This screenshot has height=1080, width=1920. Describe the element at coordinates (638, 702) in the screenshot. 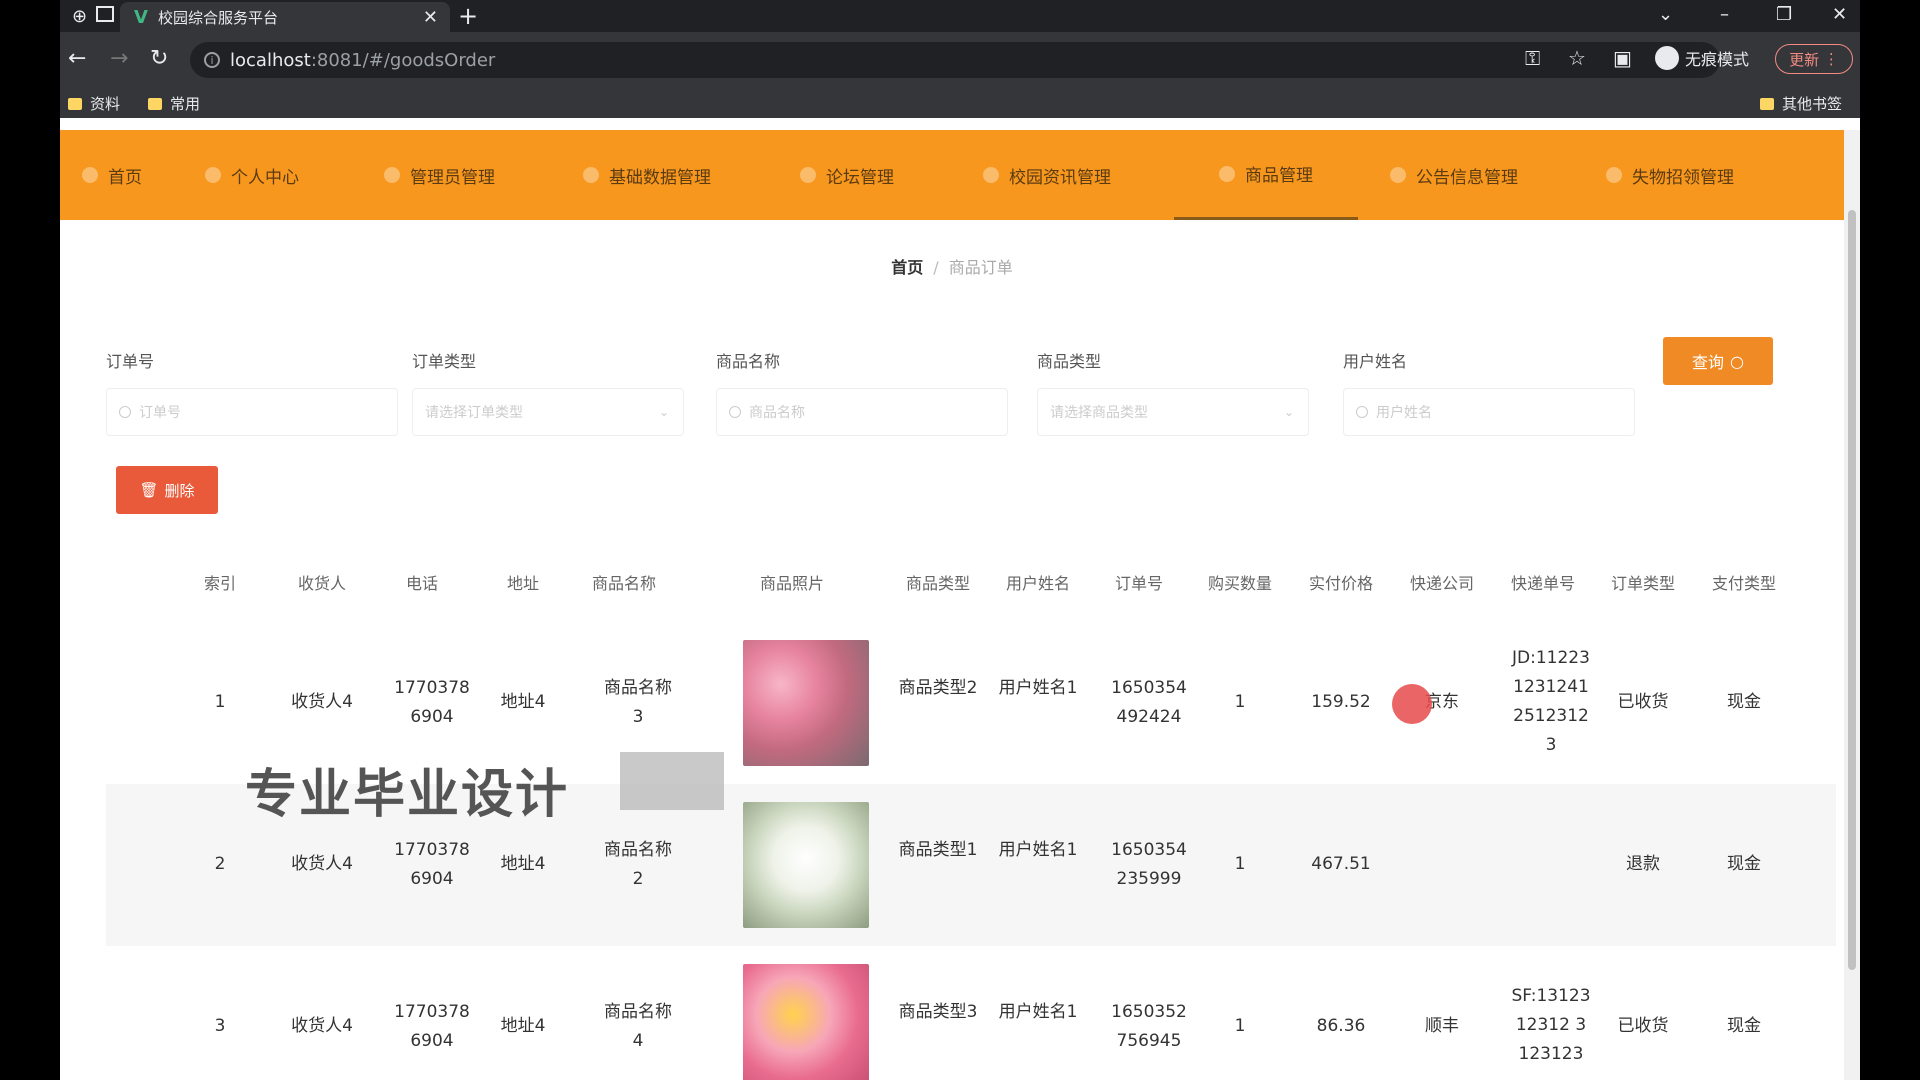

I see `cell-goods-name: 商品名称3` at that location.